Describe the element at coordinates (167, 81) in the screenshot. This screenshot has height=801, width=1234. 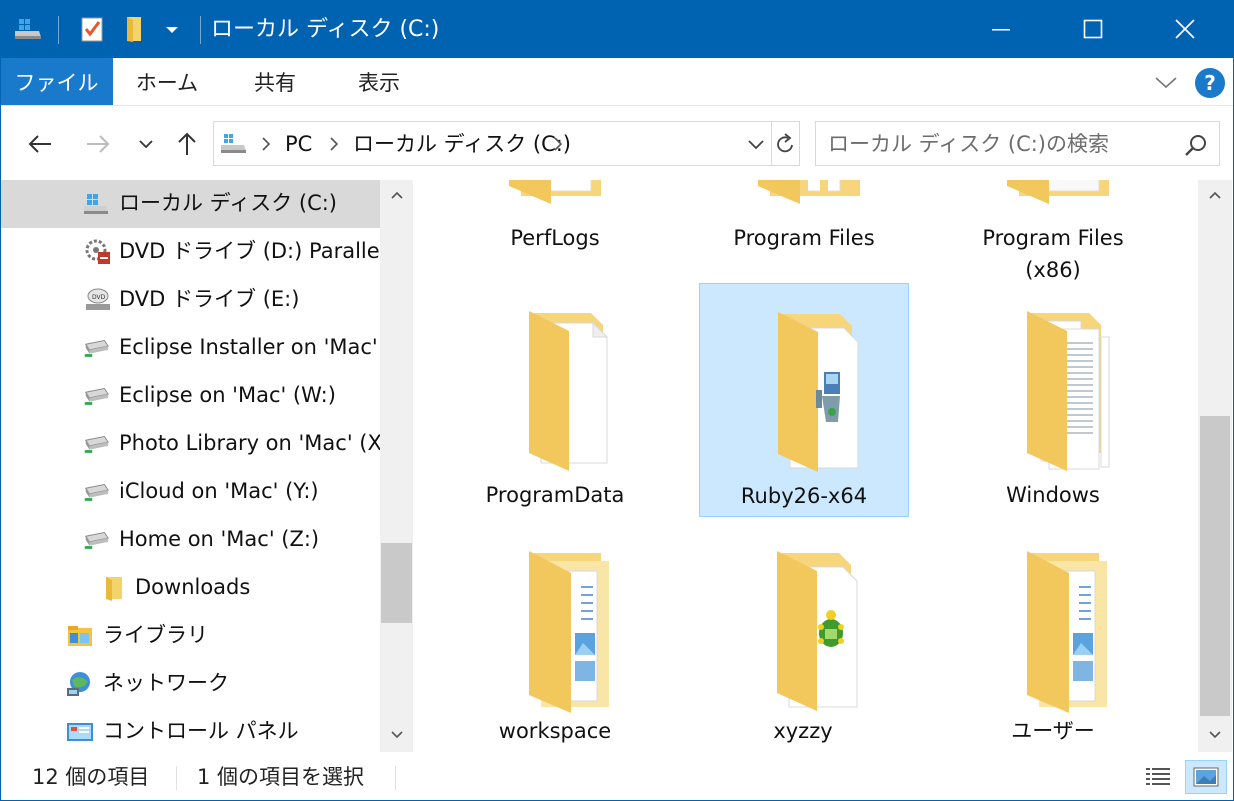
I see `tab-home: ホーム` at that location.